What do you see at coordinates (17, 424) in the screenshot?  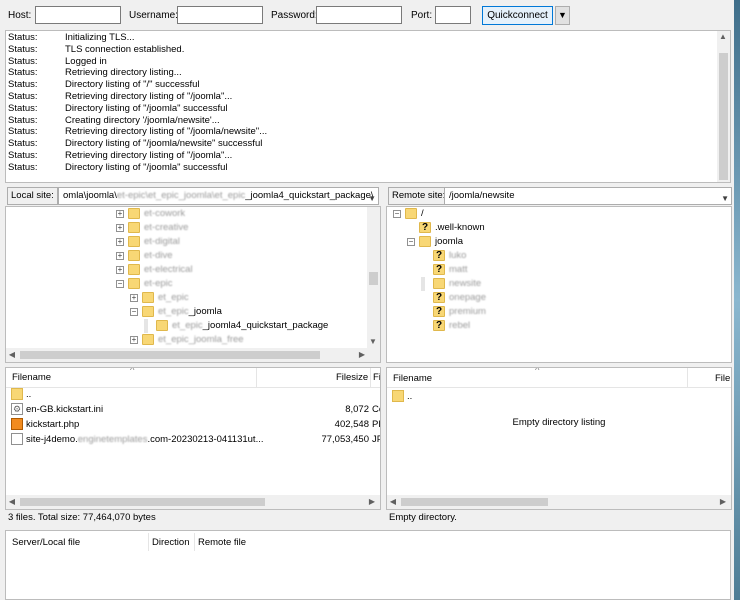 I see `php-file-icon` at bounding box center [17, 424].